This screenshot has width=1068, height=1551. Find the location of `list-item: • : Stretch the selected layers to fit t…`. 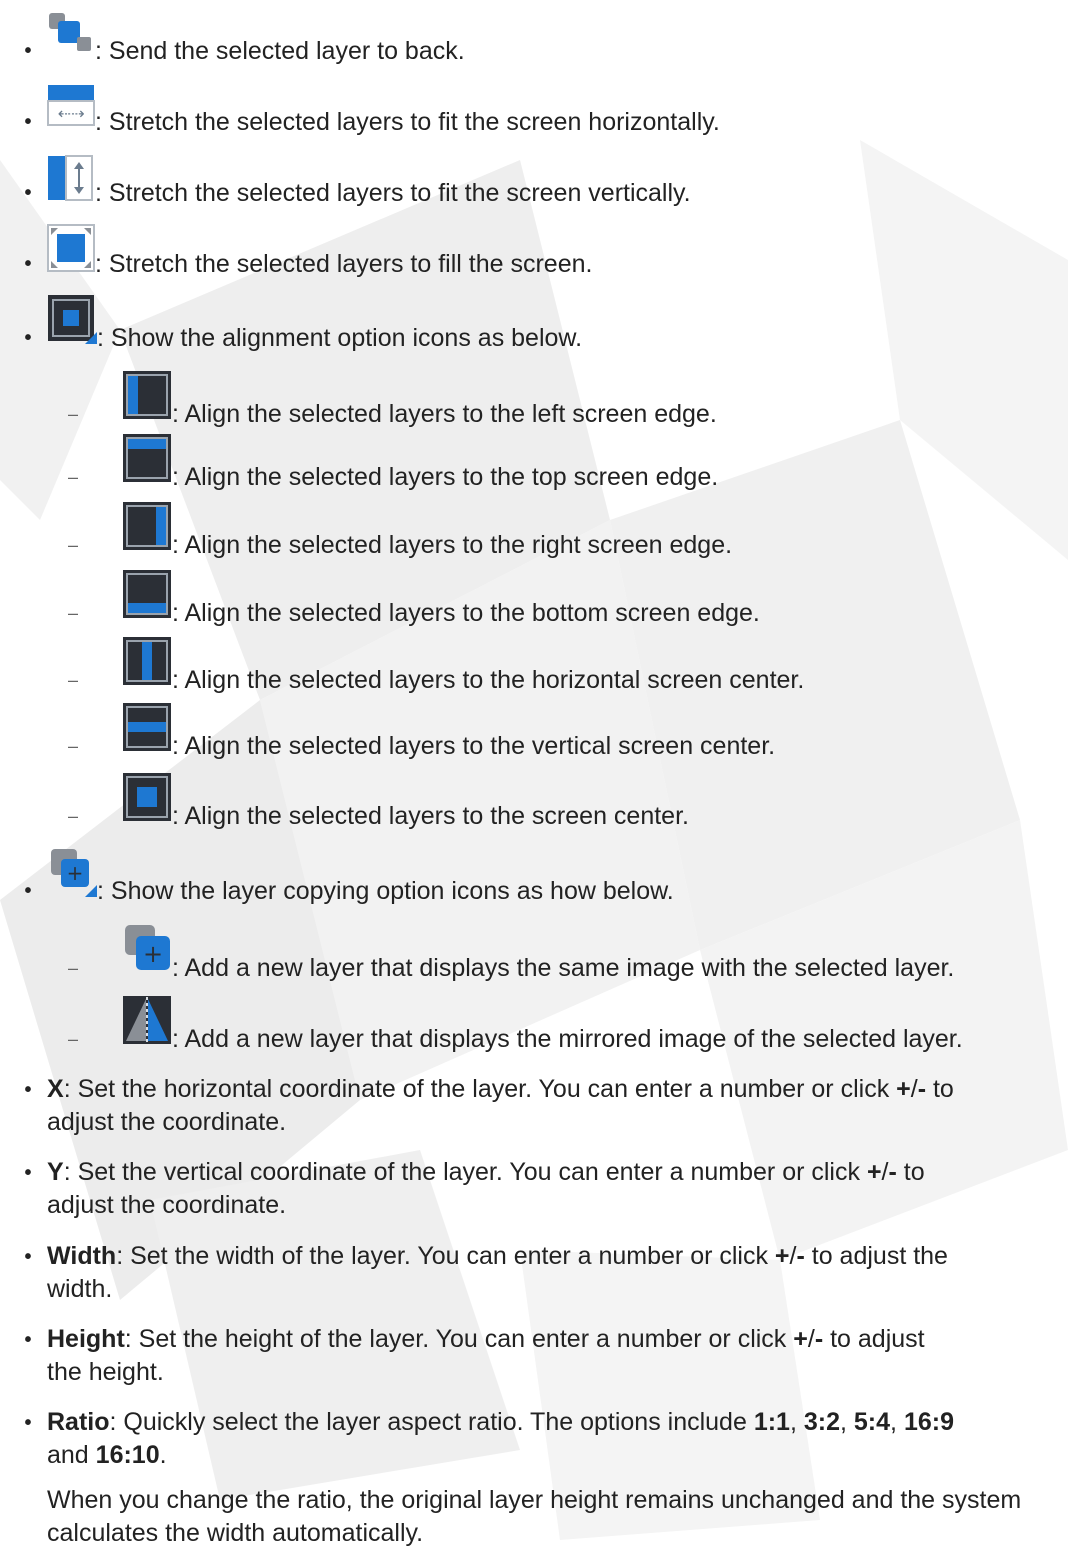

list-item: • : Stretch the selected layers to fit t… is located at coordinates (534, 183).